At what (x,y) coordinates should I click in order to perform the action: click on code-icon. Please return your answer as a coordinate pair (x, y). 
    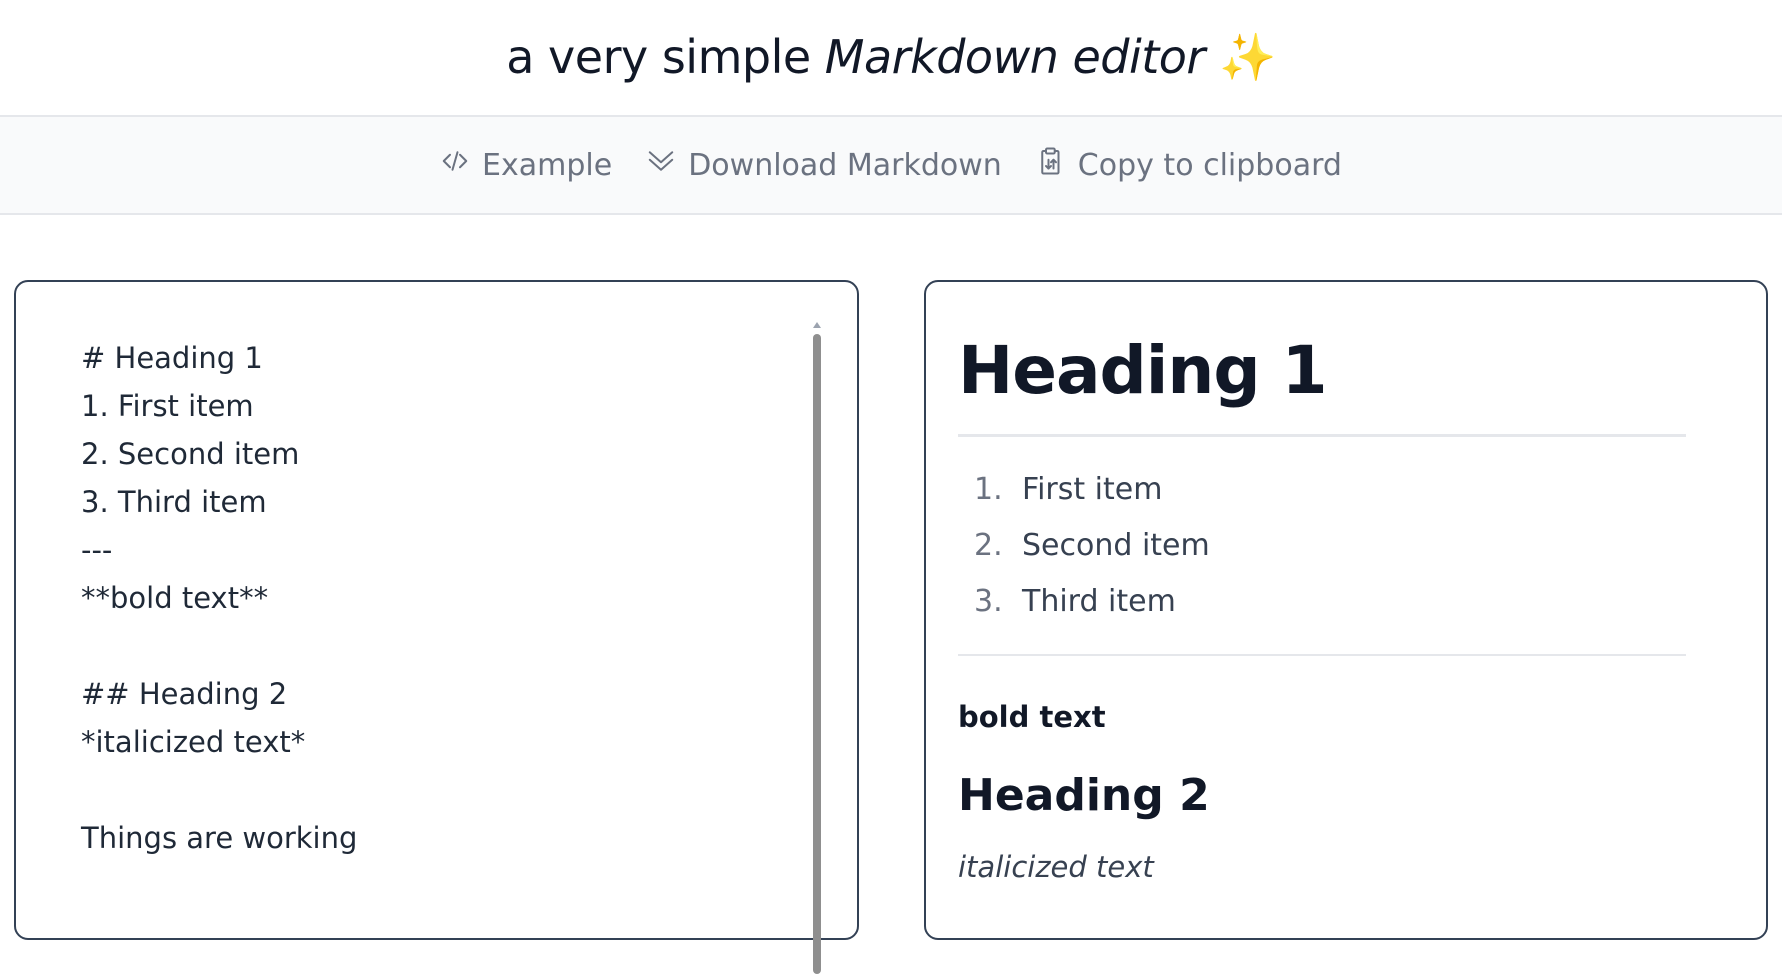
    Looking at the image, I should click on (455, 165).